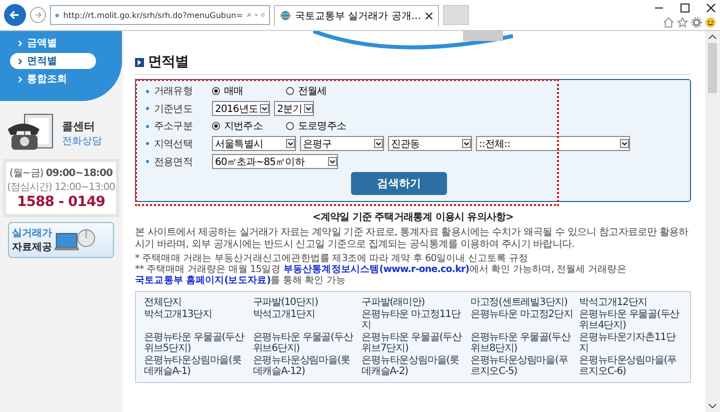 Image resolution: width=720 pixels, height=412 pixels. What do you see at coordinates (412, 239) in the screenshot?
I see `notice-paragraph: 본 사이트에서 제공하는 실거래가 자료는 계약일 기준 자료로, 통계자료 활용시에는 수치가 왜곡될 수 있으니 참고자료로만 활용하시기 바라며, 외부 공개시에는 반드시 신고일 기준으로 집계되는 공식통계를 이용하여 주시기 바랍니다.` at bounding box center [412, 239].